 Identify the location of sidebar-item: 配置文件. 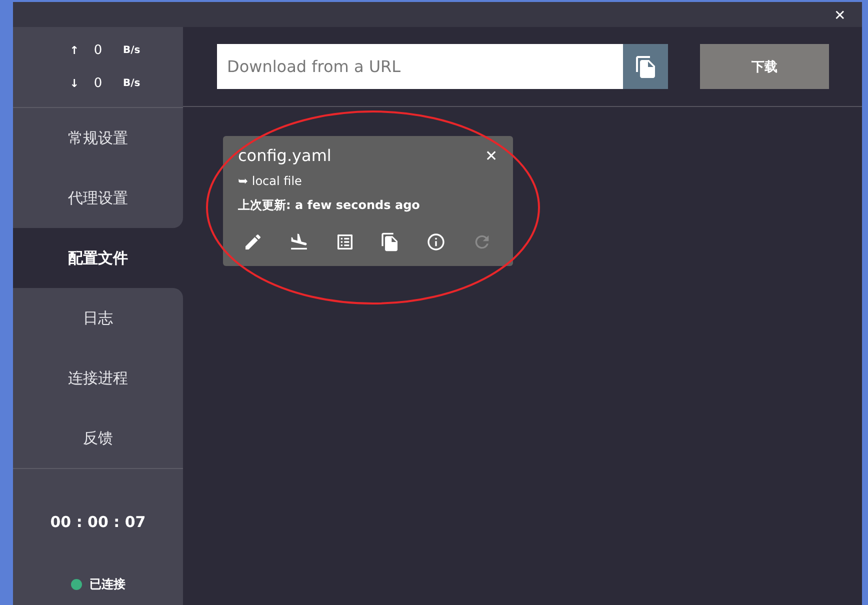
(98, 258).